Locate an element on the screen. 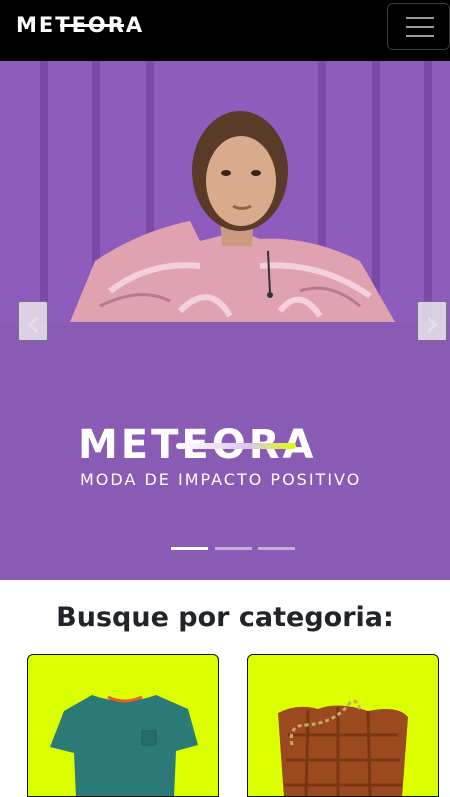  banner-tagline: MODA DE IMPACTO POSITIVO is located at coordinates (221, 479).